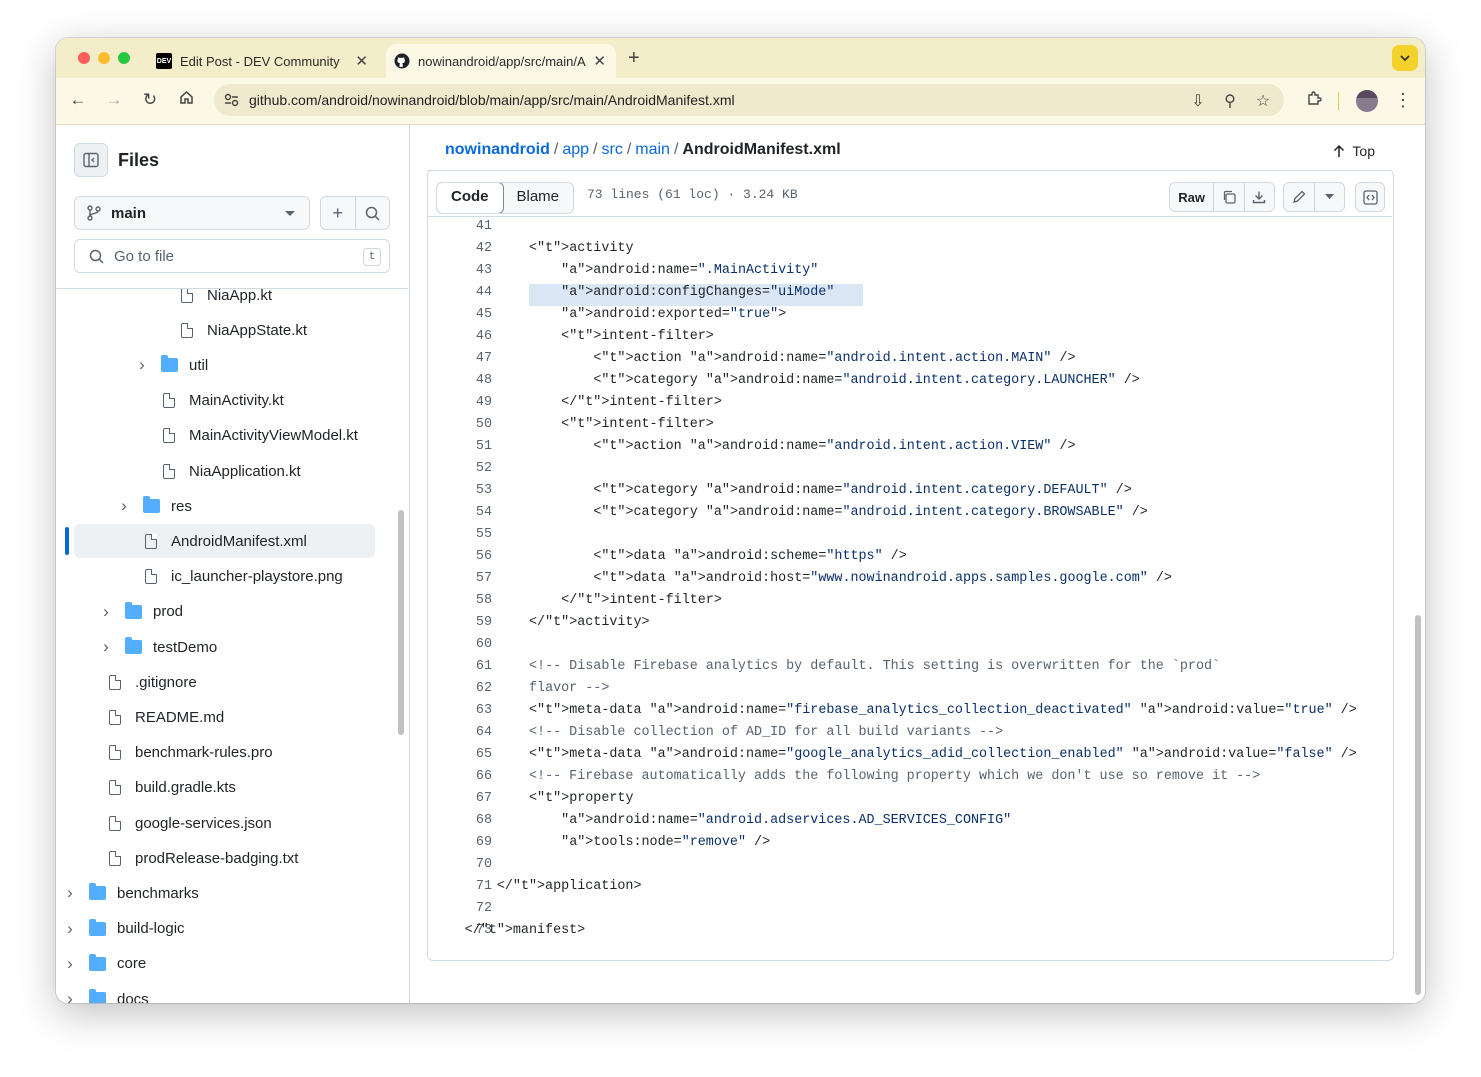  Describe the element at coordinates (124, 58) in the screenshot. I see `maximize-window-button` at that location.